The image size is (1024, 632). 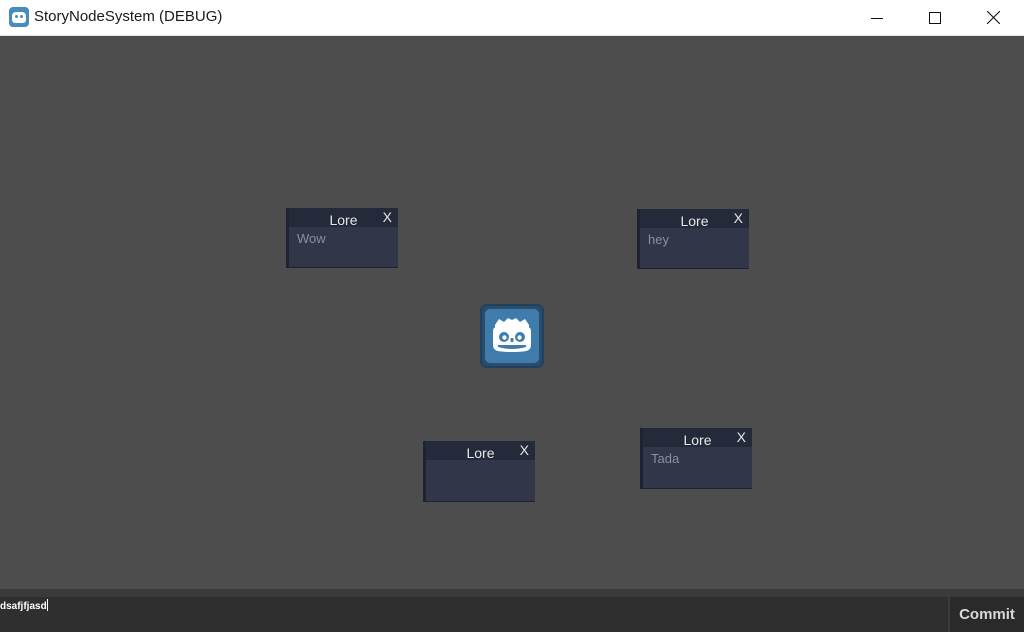 I want to click on node-text-field, so click(x=480, y=480).